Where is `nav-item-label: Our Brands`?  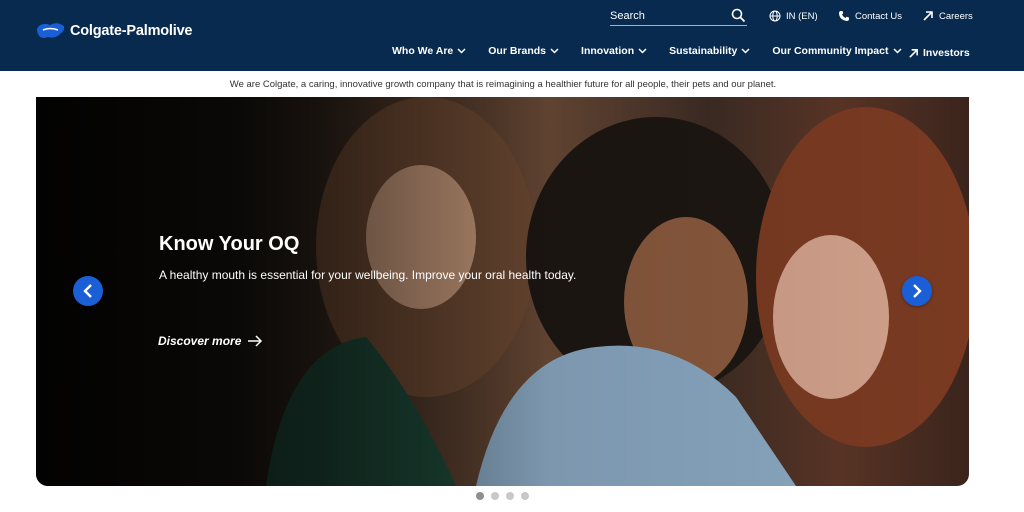
nav-item-label: Our Brands is located at coordinates (517, 51).